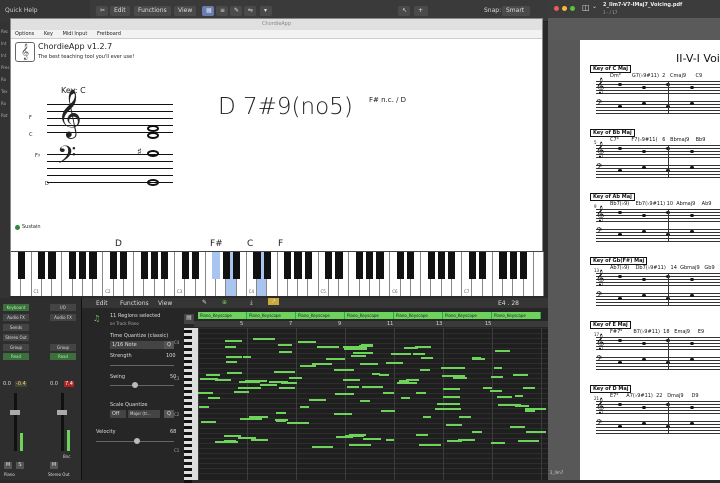 This screenshot has height=483, width=720. I want to click on pr-link-icon: ⊕, so click(224, 302).